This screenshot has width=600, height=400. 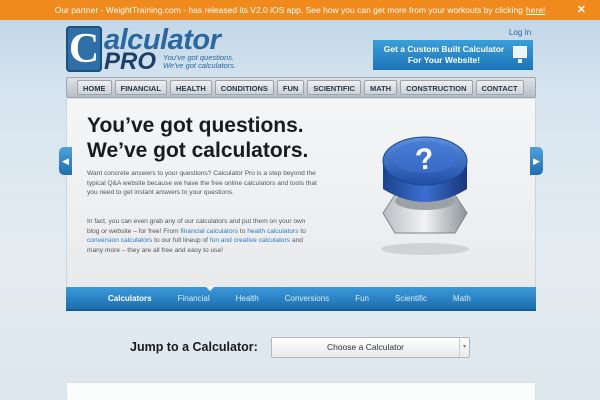 What do you see at coordinates (84, 49) in the screenshot?
I see `logo-c-mark: C` at bounding box center [84, 49].